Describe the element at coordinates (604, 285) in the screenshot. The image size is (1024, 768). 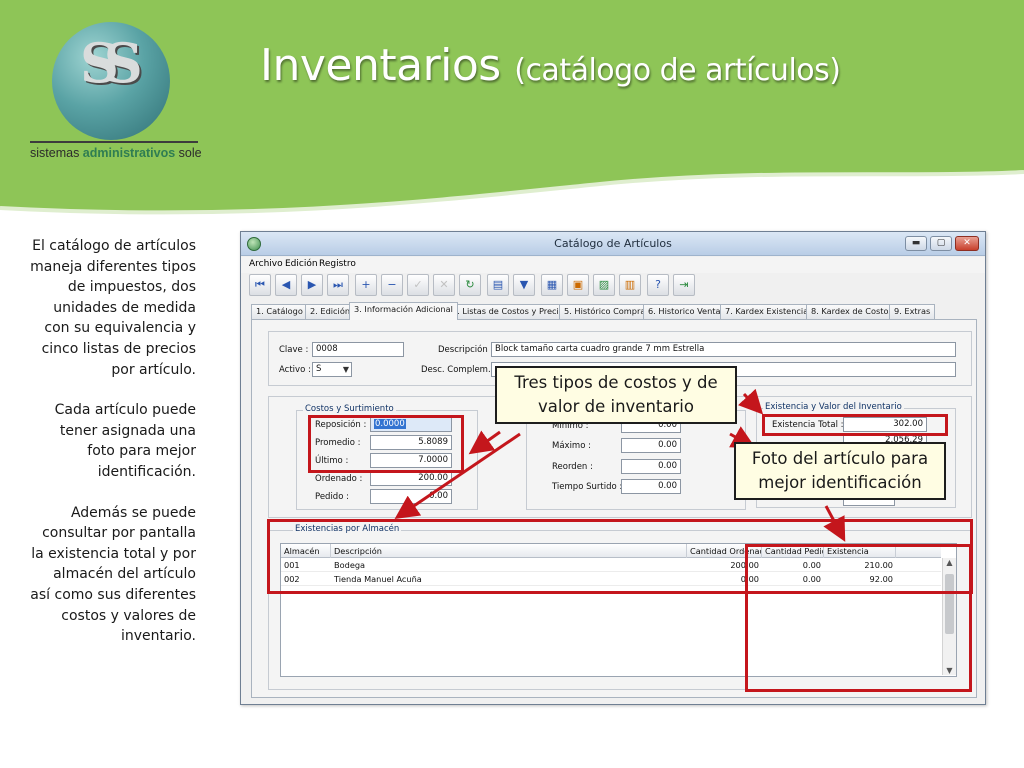
I see `picture-icon: ▨` at that location.